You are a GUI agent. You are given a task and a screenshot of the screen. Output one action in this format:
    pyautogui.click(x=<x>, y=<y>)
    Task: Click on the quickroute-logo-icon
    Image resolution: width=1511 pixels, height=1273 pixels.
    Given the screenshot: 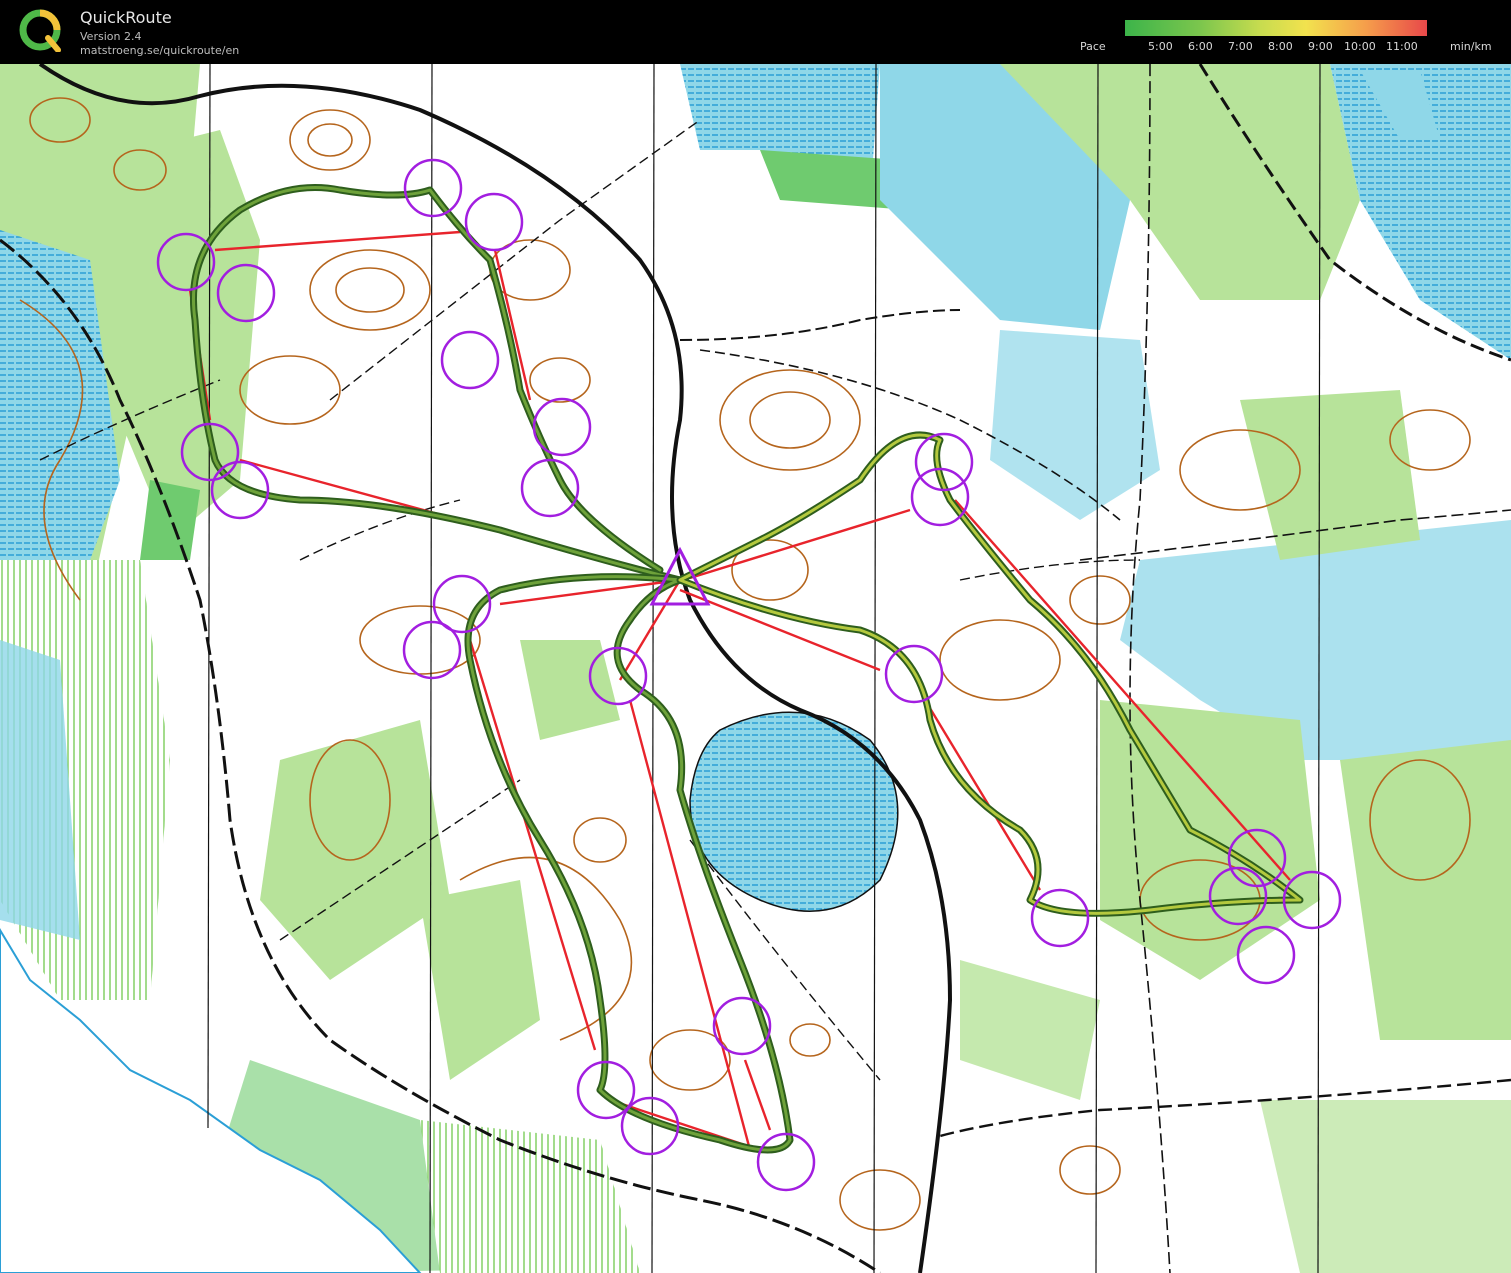 What is the action you would take?
    pyautogui.click(x=40, y=30)
    